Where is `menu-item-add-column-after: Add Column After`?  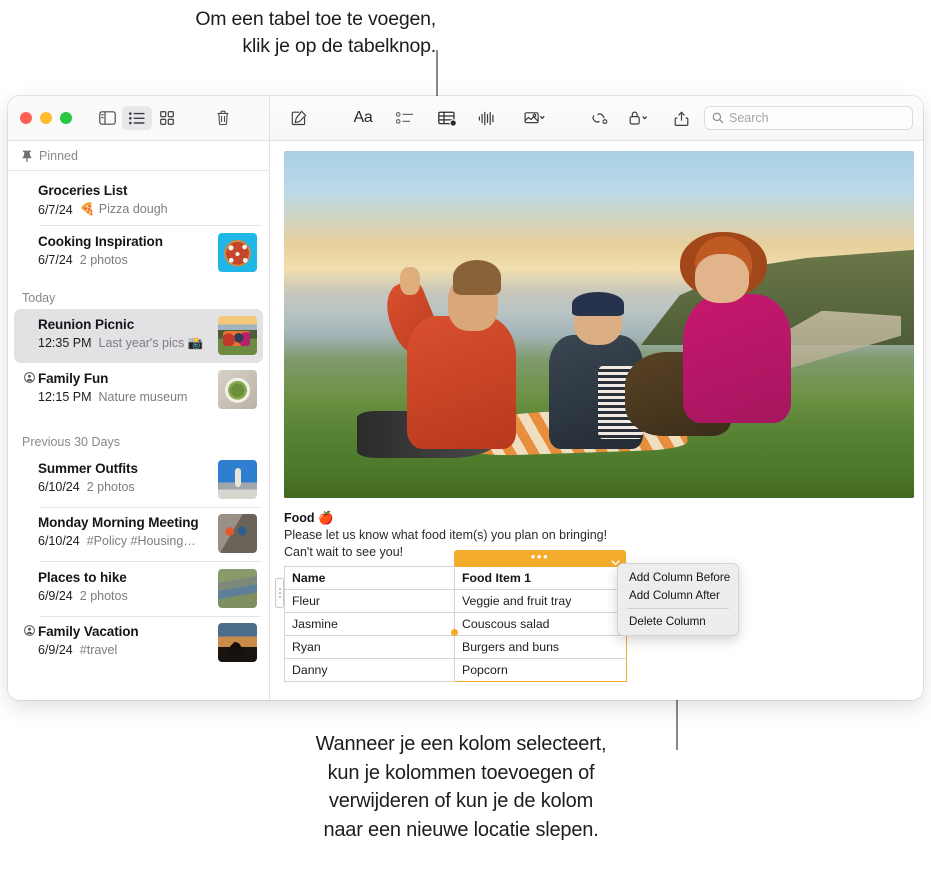
menu-item-add-column-after: Add Column After is located at coordinates (678, 595).